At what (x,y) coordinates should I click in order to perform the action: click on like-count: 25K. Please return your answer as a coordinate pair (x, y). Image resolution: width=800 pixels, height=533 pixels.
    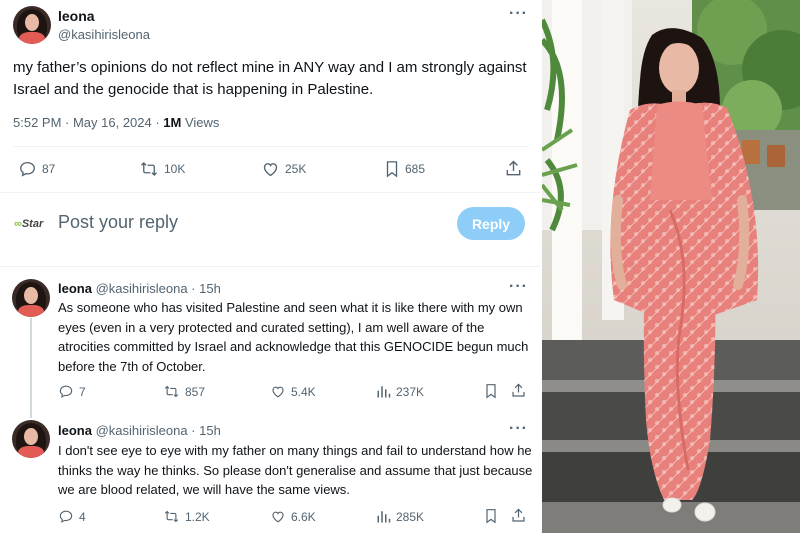
    Looking at the image, I should click on (296, 169).